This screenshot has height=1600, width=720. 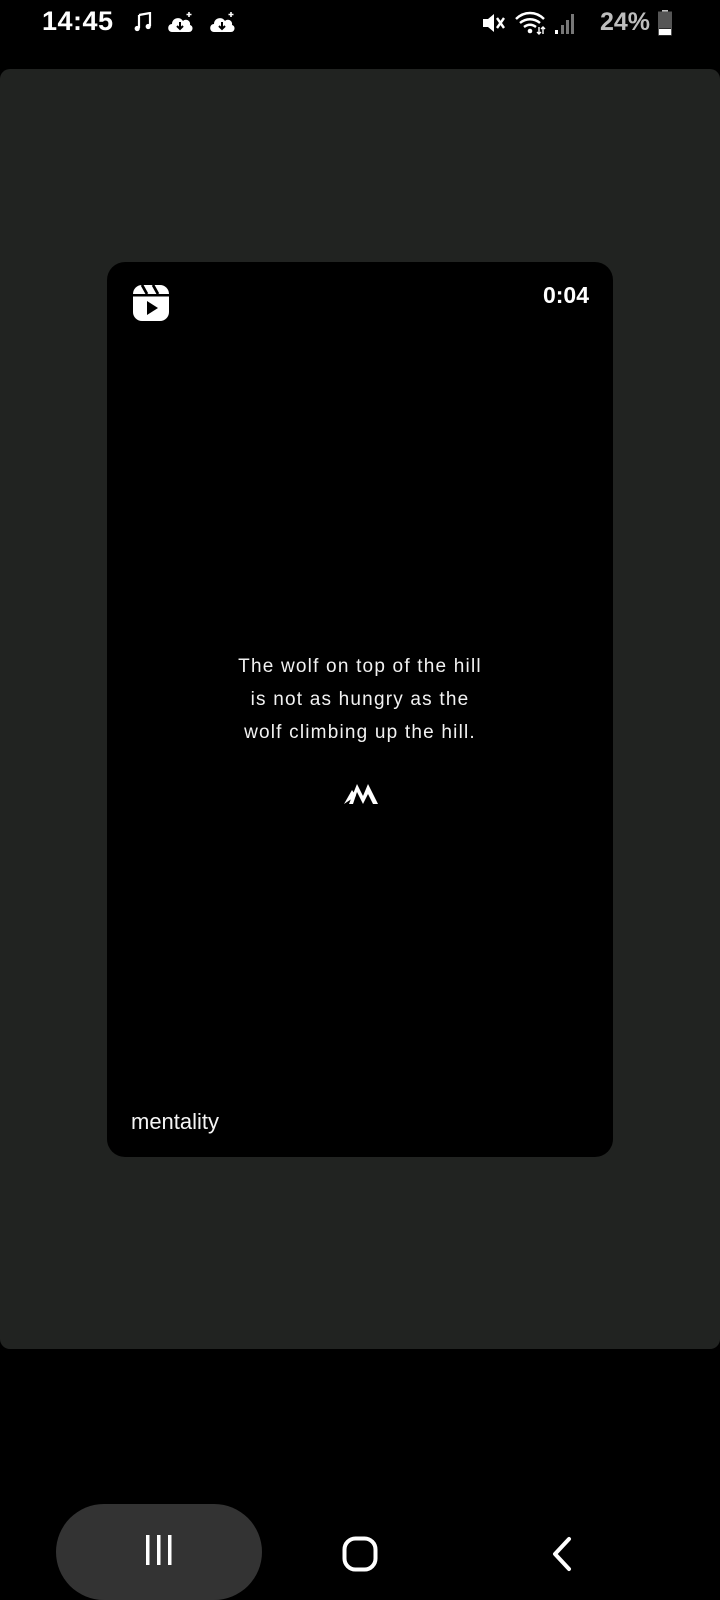 What do you see at coordinates (143, 22) in the screenshot?
I see `music-note-icon` at bounding box center [143, 22].